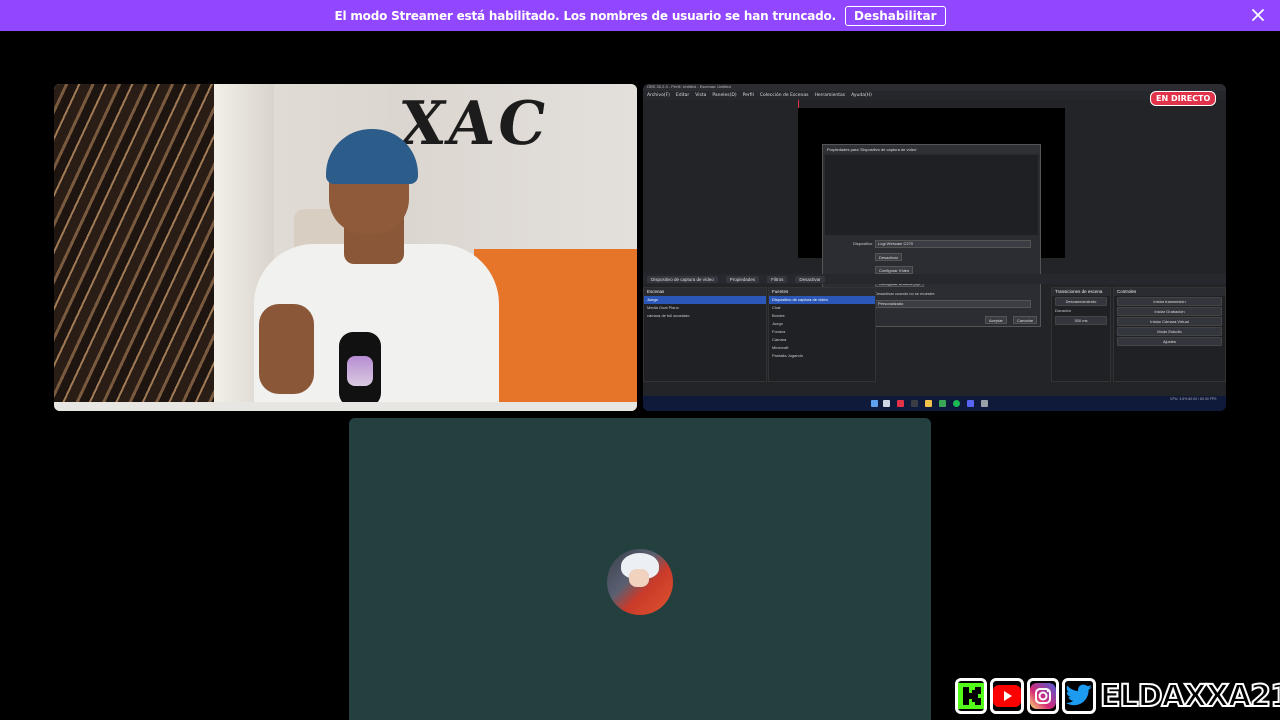  What do you see at coordinates (705, 292) in the screenshot?
I see `scenes-title: Escenas` at bounding box center [705, 292].